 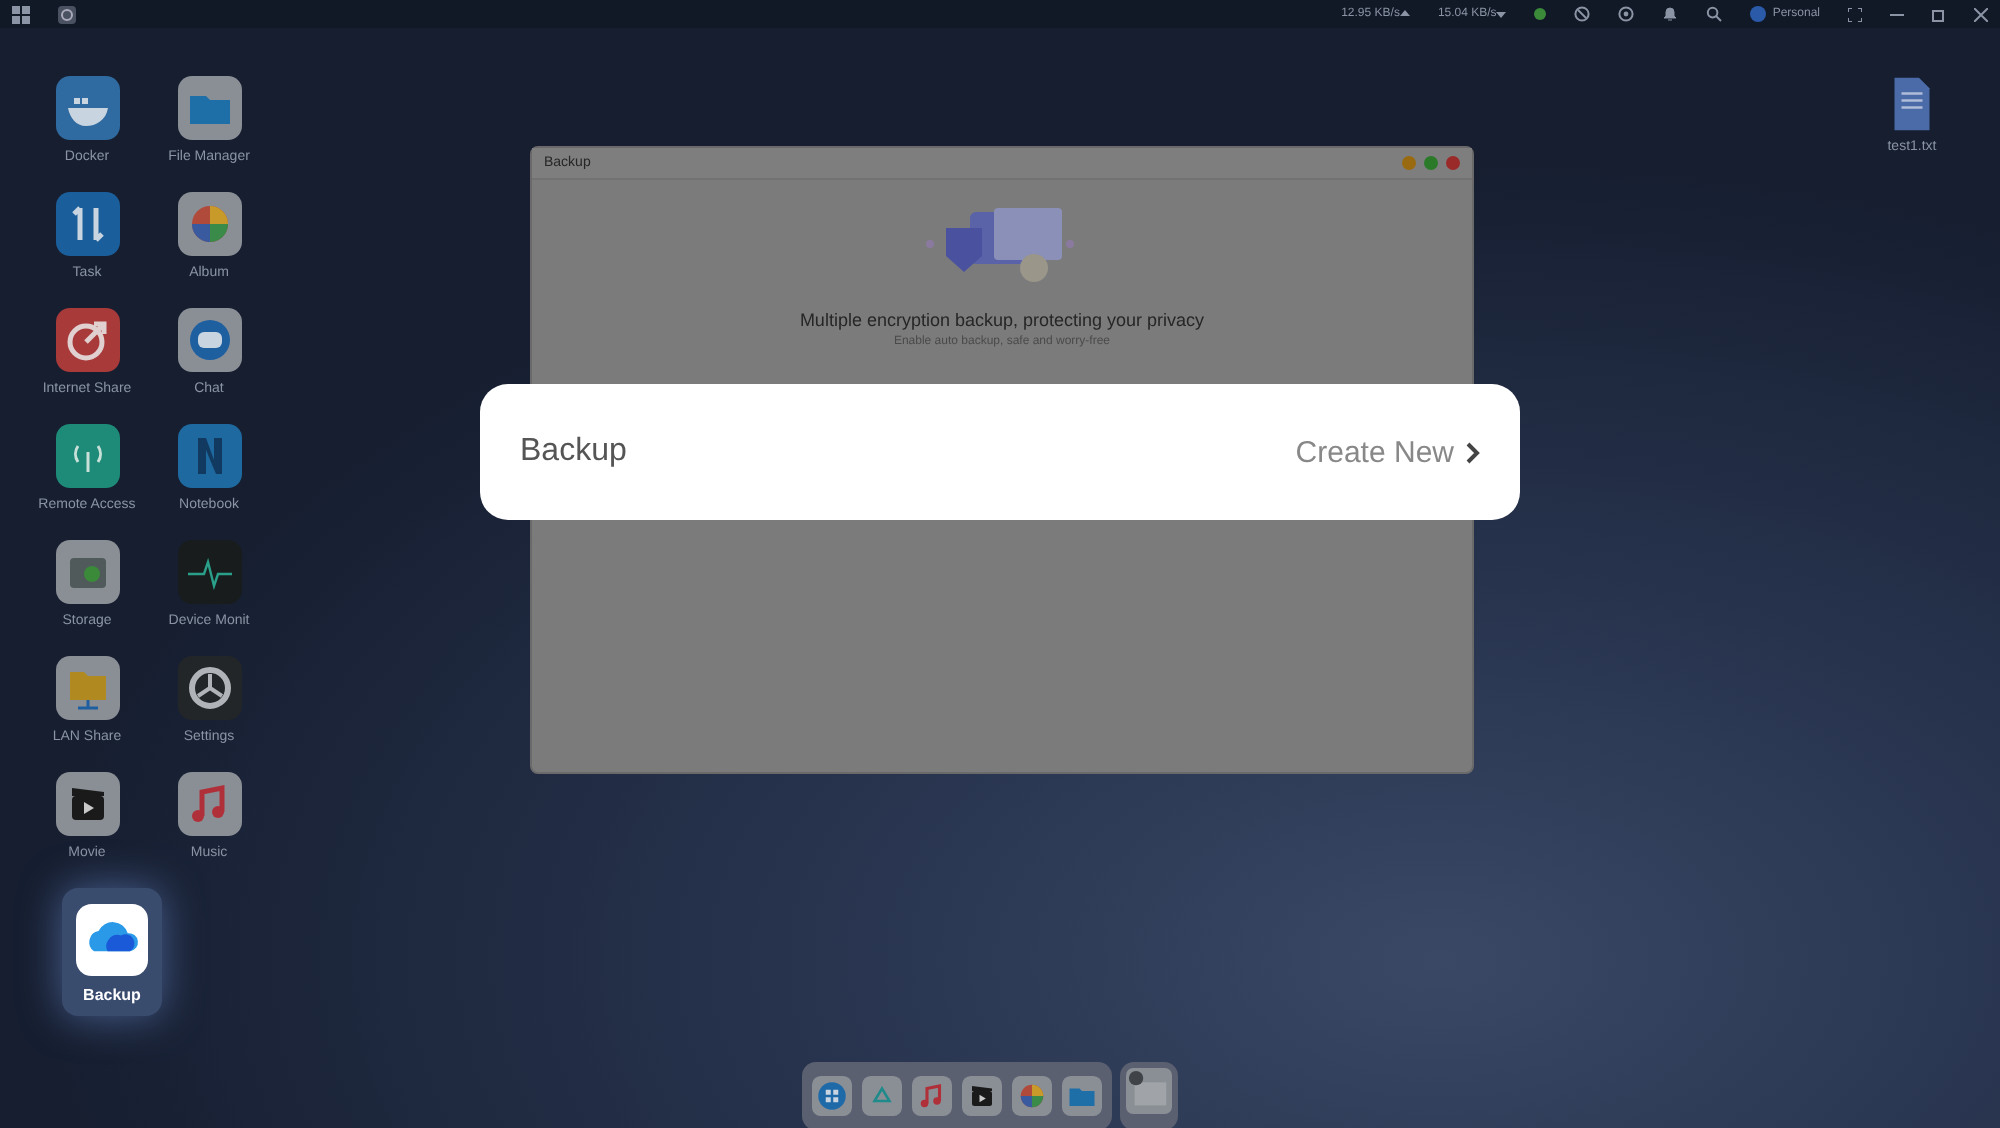 I want to click on antenna-icon, so click(x=87, y=456).